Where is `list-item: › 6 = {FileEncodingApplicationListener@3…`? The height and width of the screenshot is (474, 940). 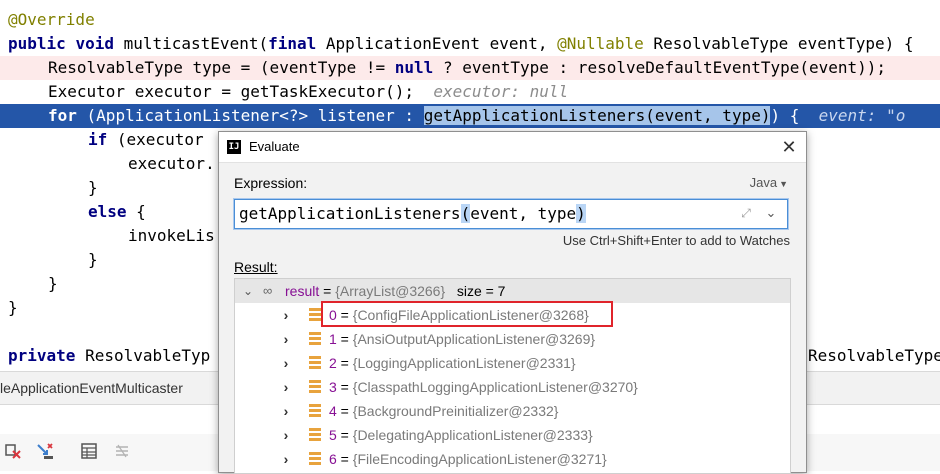
list-item: › 6 = {FileEncodingApplicationListener@3… is located at coordinates (512, 459).